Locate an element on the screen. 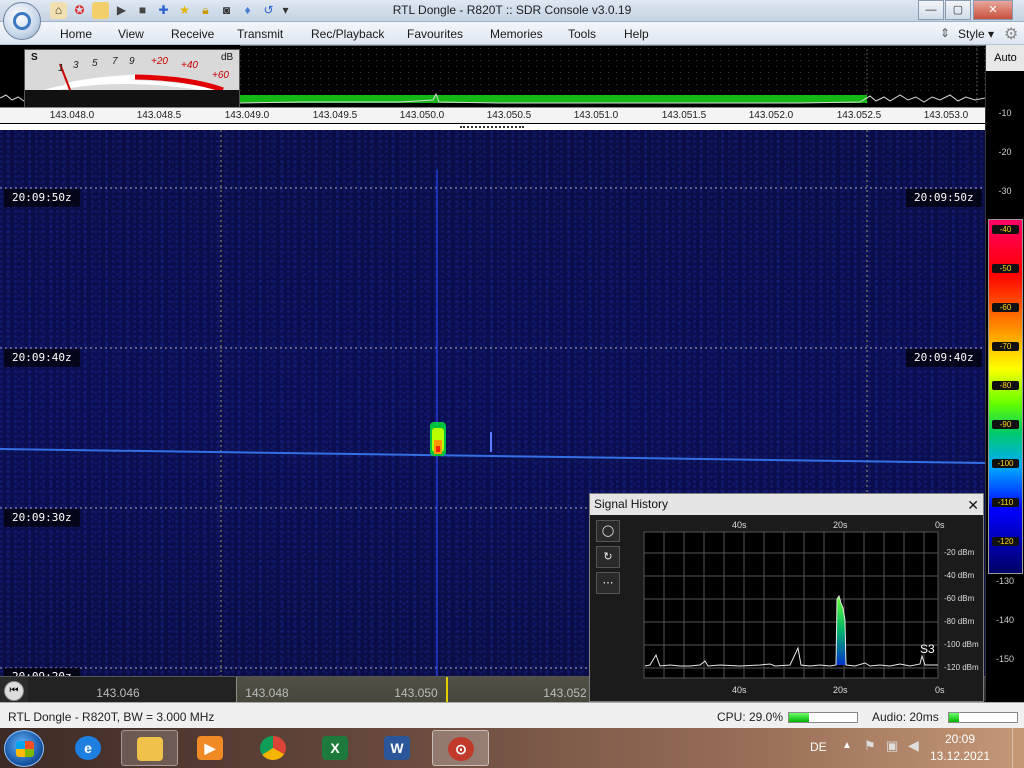 Image resolution: width=1024 pixels, height=768 pixels. auto-scale-button: Auto is located at coordinates (1005, 58).